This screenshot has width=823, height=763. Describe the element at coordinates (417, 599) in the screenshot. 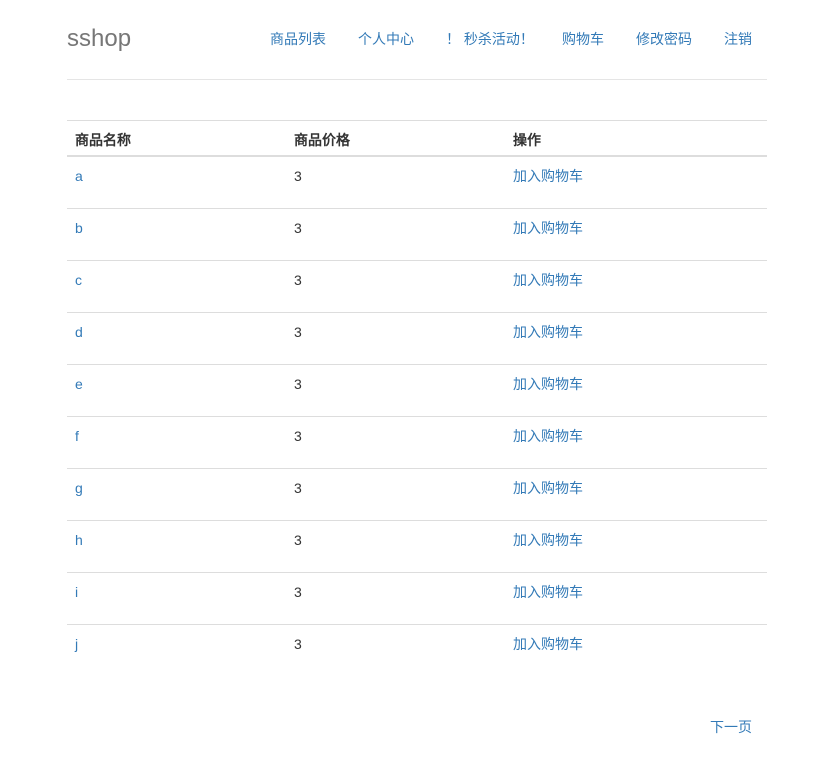

I see `table-row: i 3 加入购物车` at that location.